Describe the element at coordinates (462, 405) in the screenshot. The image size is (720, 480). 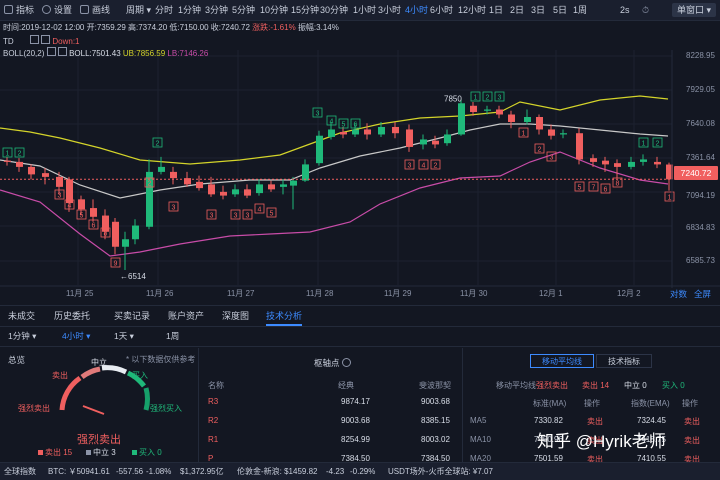
I see `divider` at that location.